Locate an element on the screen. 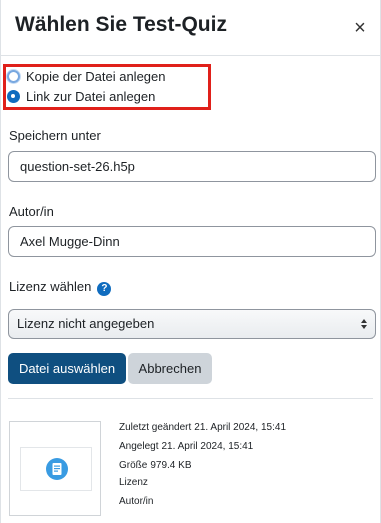 The height and width of the screenshot is (523, 381). dialog-title: Wählen Sie Test-Quiz is located at coordinates (121, 24).